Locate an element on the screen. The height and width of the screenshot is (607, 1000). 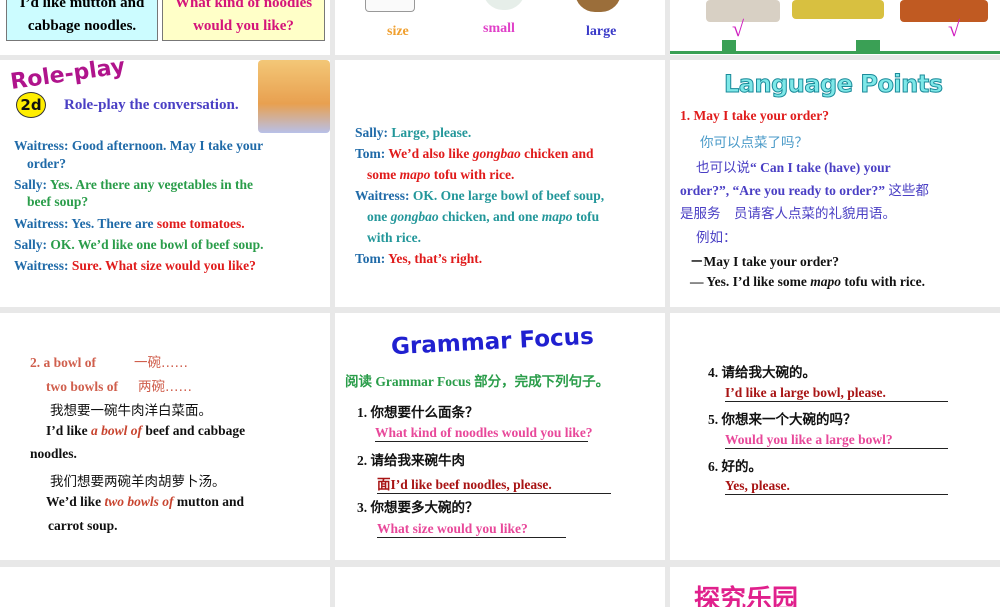
slide-title: Language Points is located at coordinates (834, 84).